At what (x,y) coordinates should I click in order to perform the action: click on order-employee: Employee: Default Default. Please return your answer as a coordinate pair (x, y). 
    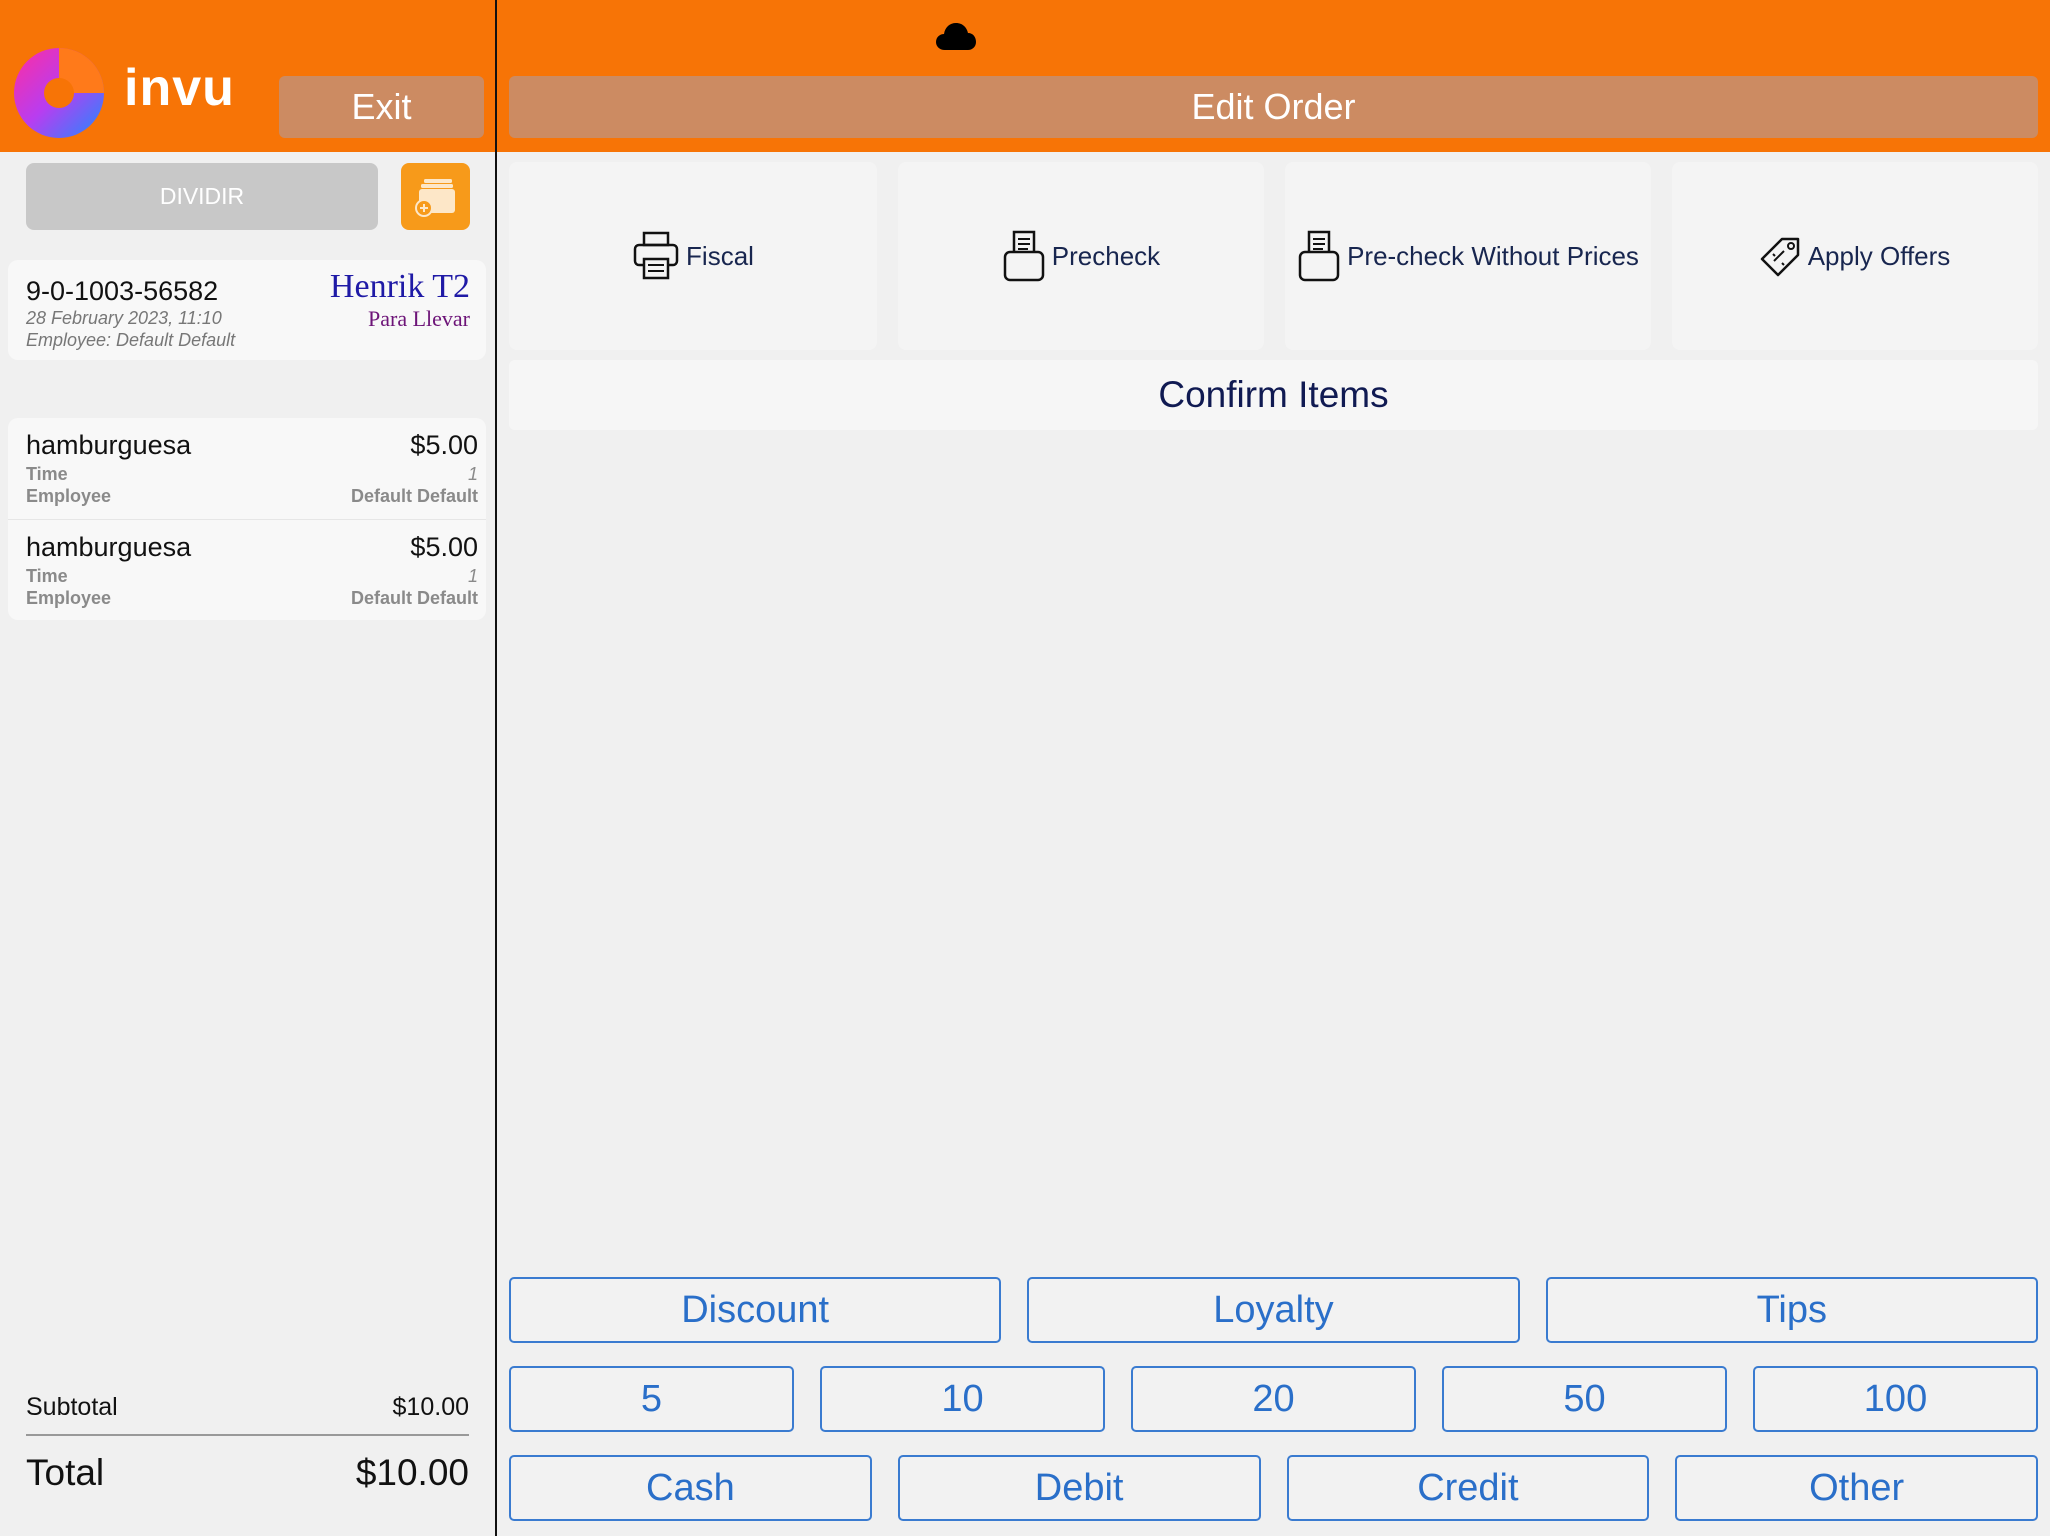
    Looking at the image, I should click on (131, 340).